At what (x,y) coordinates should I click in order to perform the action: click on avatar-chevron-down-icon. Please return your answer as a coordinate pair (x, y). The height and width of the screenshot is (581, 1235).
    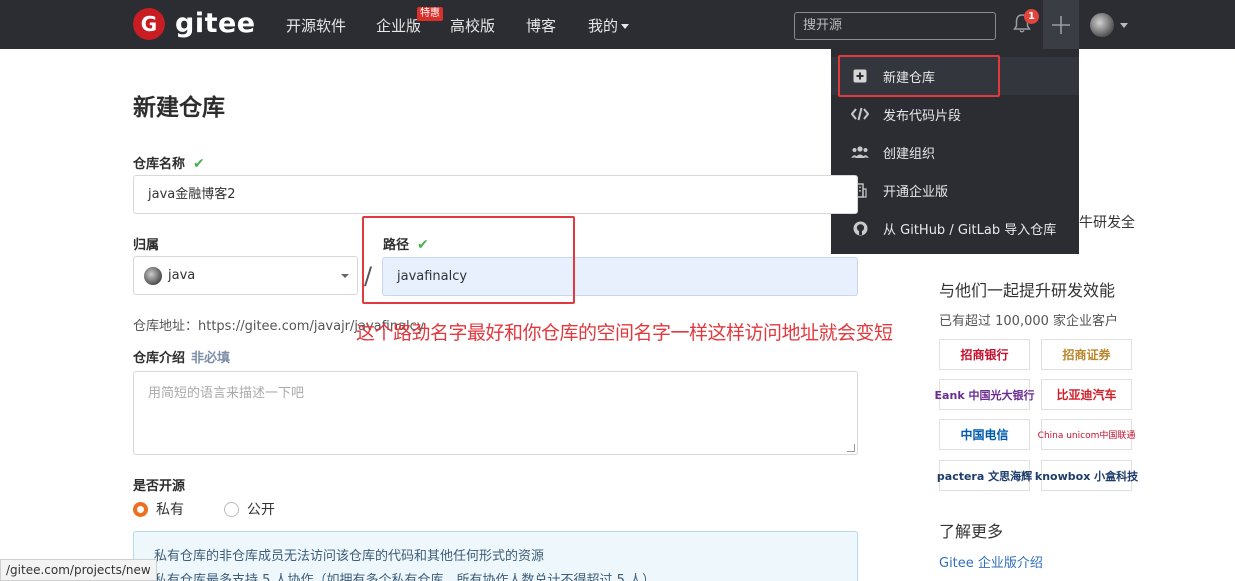
    Looking at the image, I should click on (1124, 25).